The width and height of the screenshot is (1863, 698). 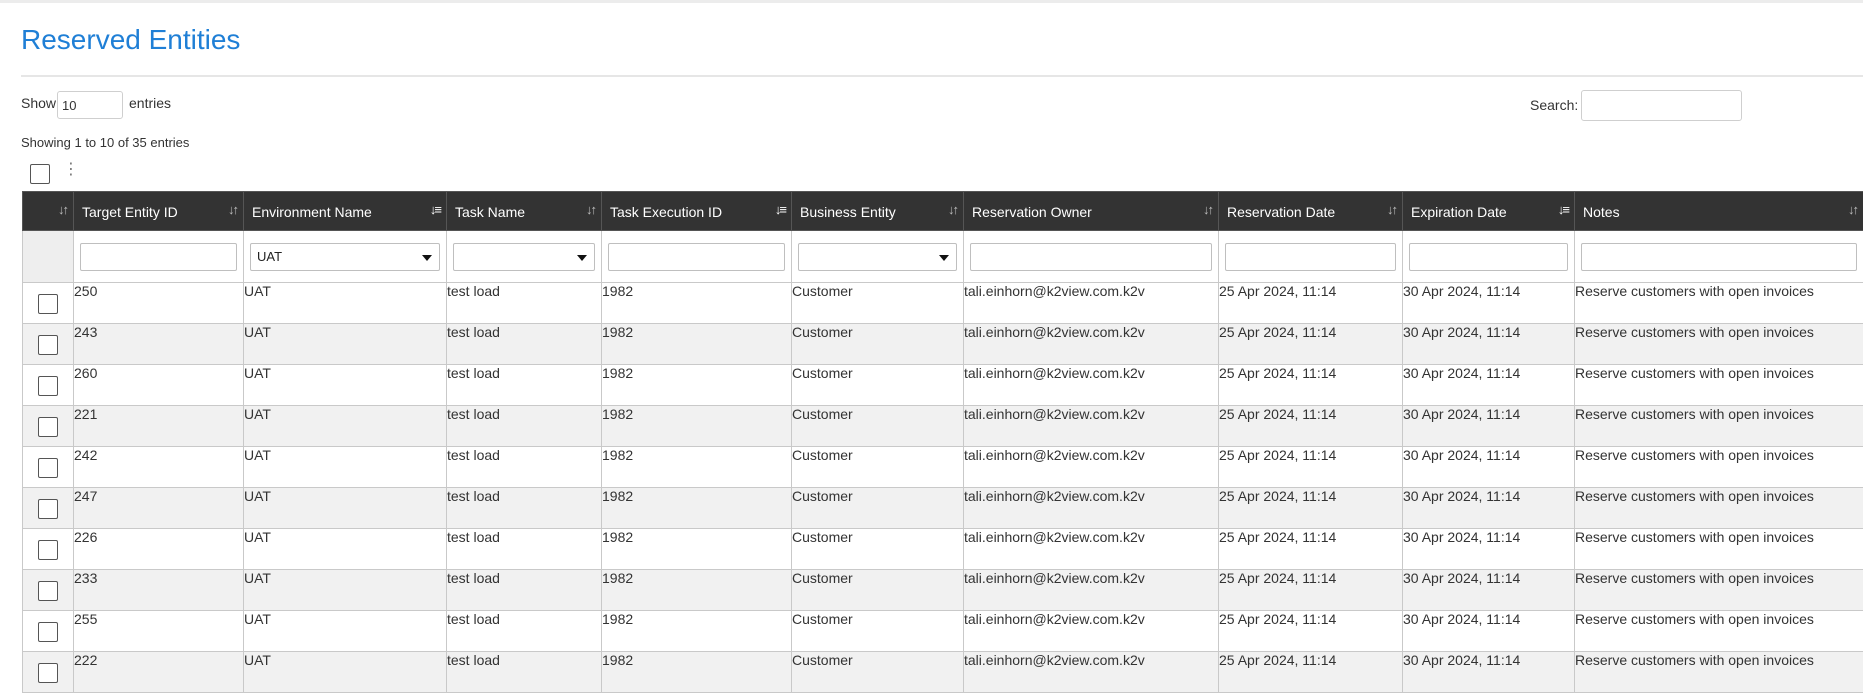 I want to click on select-all-checkbox, so click(x=40, y=174).